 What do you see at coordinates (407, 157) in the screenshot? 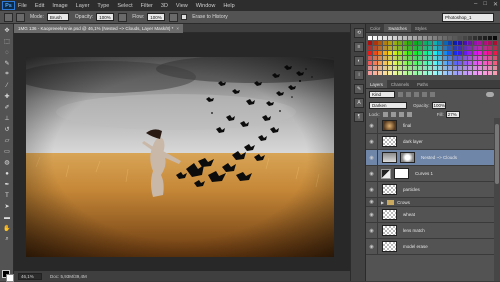
I see `layer-mask-thumbnail` at bounding box center [407, 157].